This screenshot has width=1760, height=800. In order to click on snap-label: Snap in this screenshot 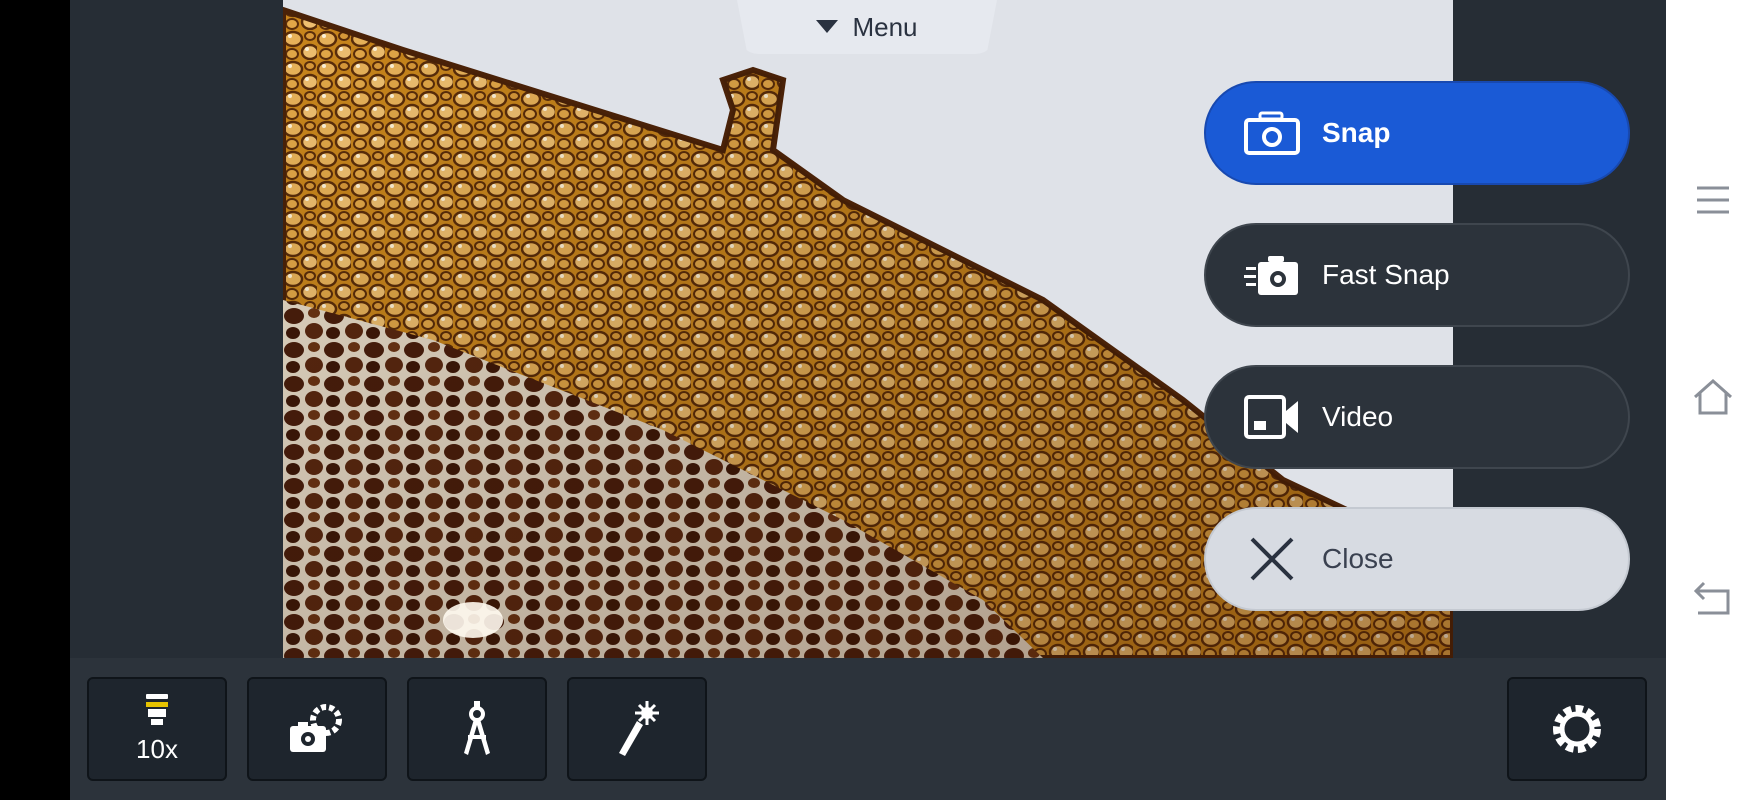, I will do `click(1356, 132)`.